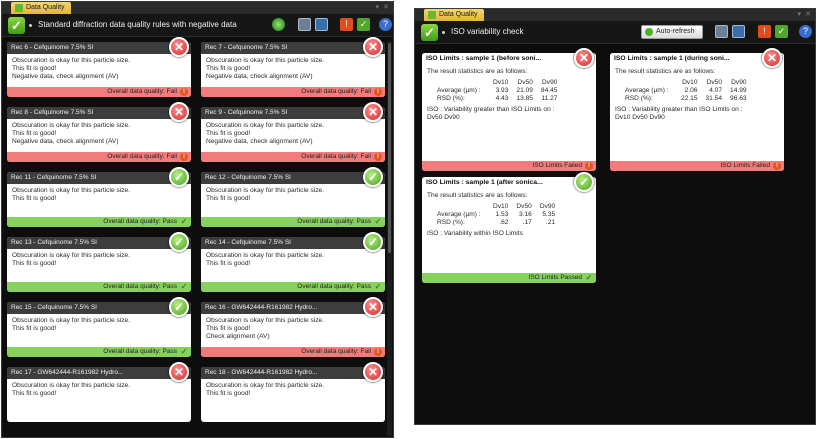 This screenshot has width=818, height=439. Describe the element at coordinates (19, 8) in the screenshot. I see `data-quality-icon` at that location.